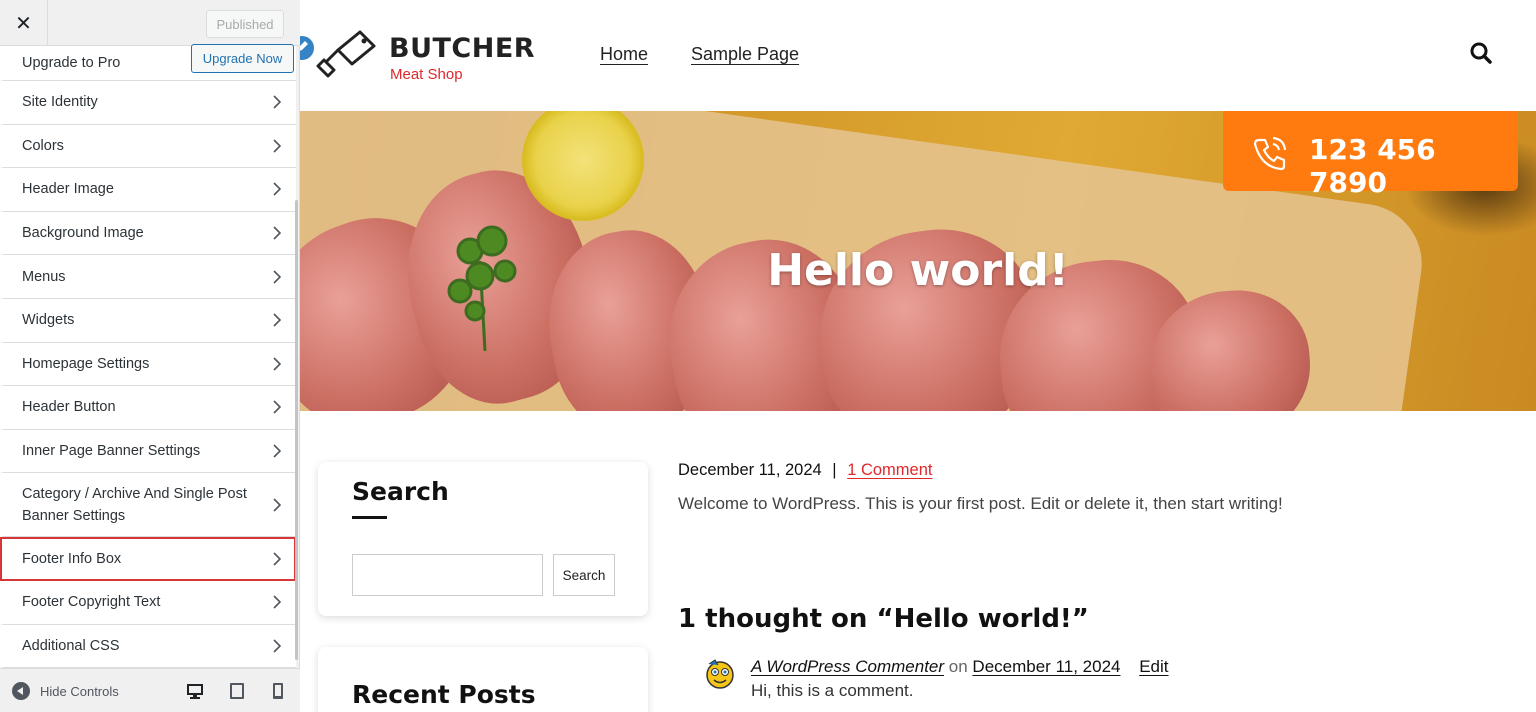 The height and width of the screenshot is (712, 1536). Describe the element at coordinates (91, 602) in the screenshot. I see `section-label: Footer Copyright Text` at that location.